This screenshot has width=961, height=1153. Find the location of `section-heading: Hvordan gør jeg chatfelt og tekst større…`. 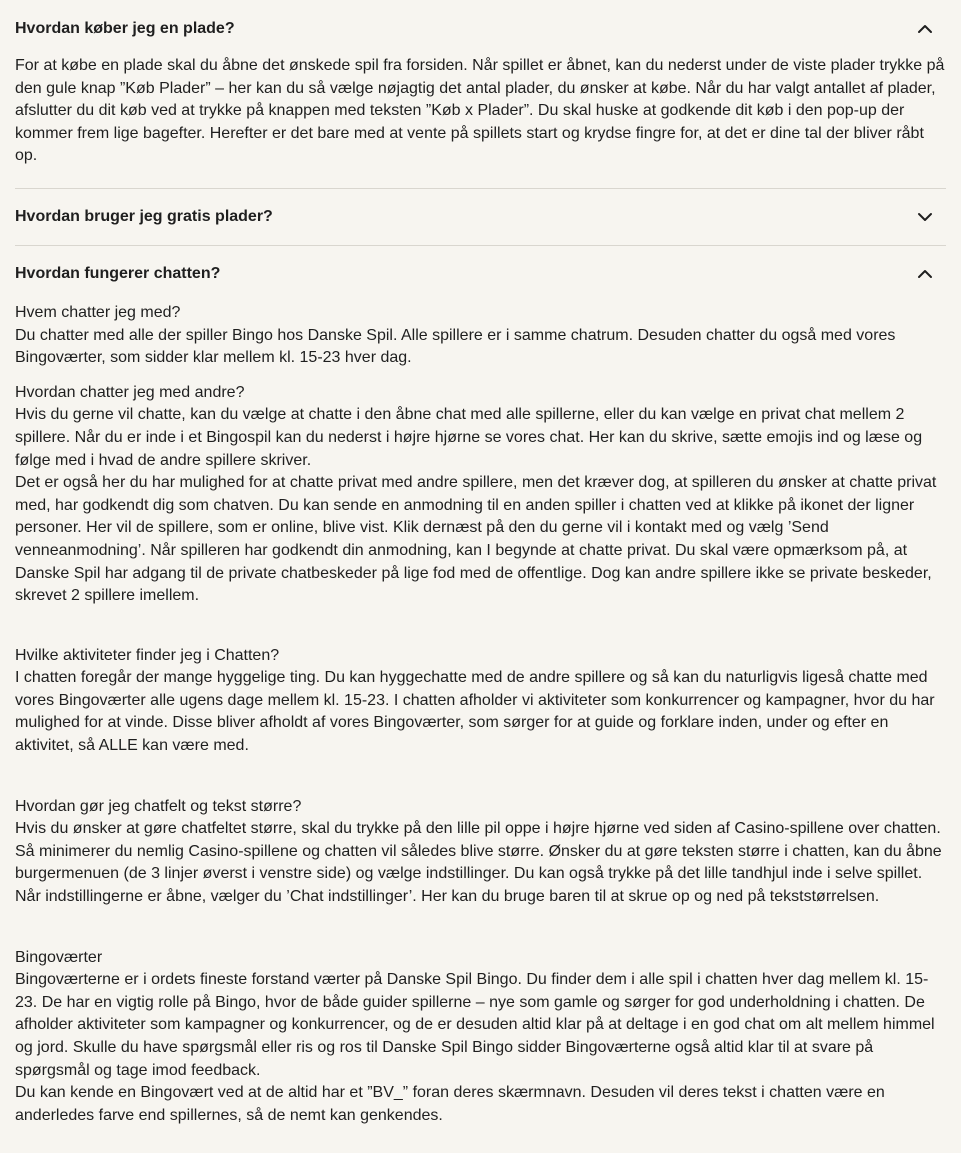

section-heading: Hvordan gør jeg chatfelt og tekst større… is located at coordinates (158, 806).